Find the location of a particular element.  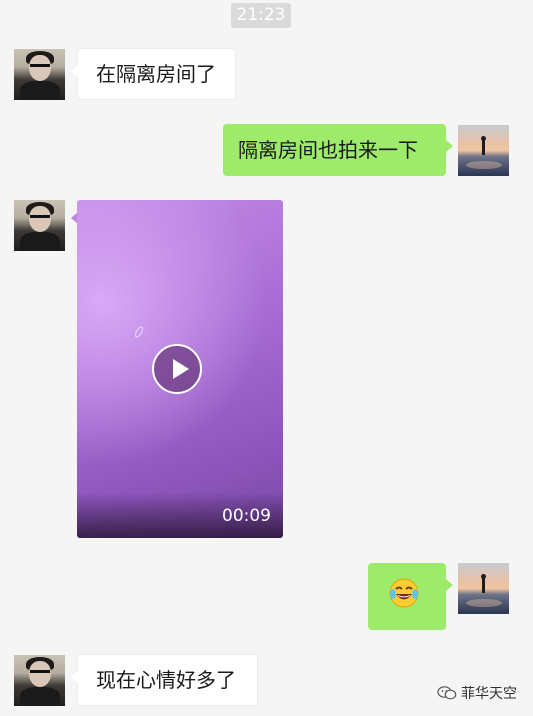

message-text: 在隔离房间了 is located at coordinates (156, 74).